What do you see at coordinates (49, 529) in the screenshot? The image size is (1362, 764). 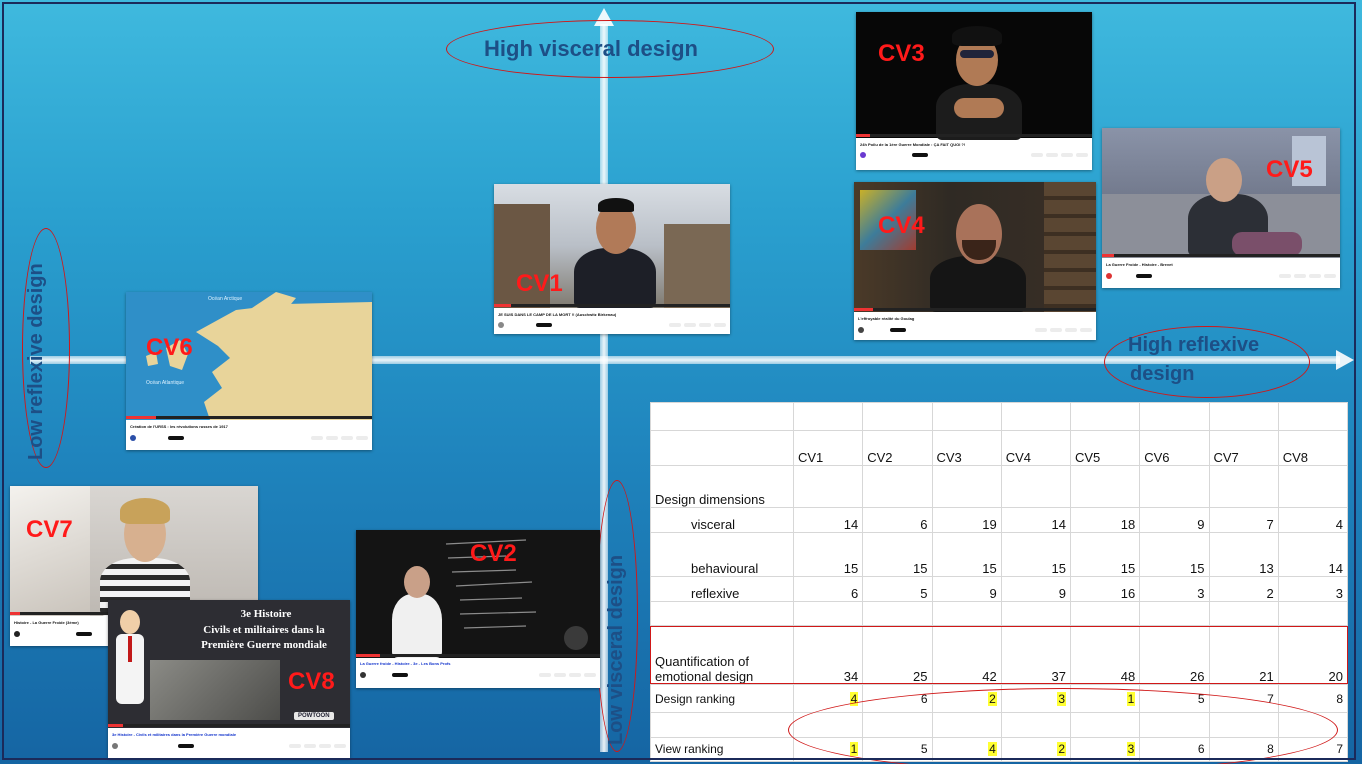 I see `video-tag: CV7` at bounding box center [49, 529].